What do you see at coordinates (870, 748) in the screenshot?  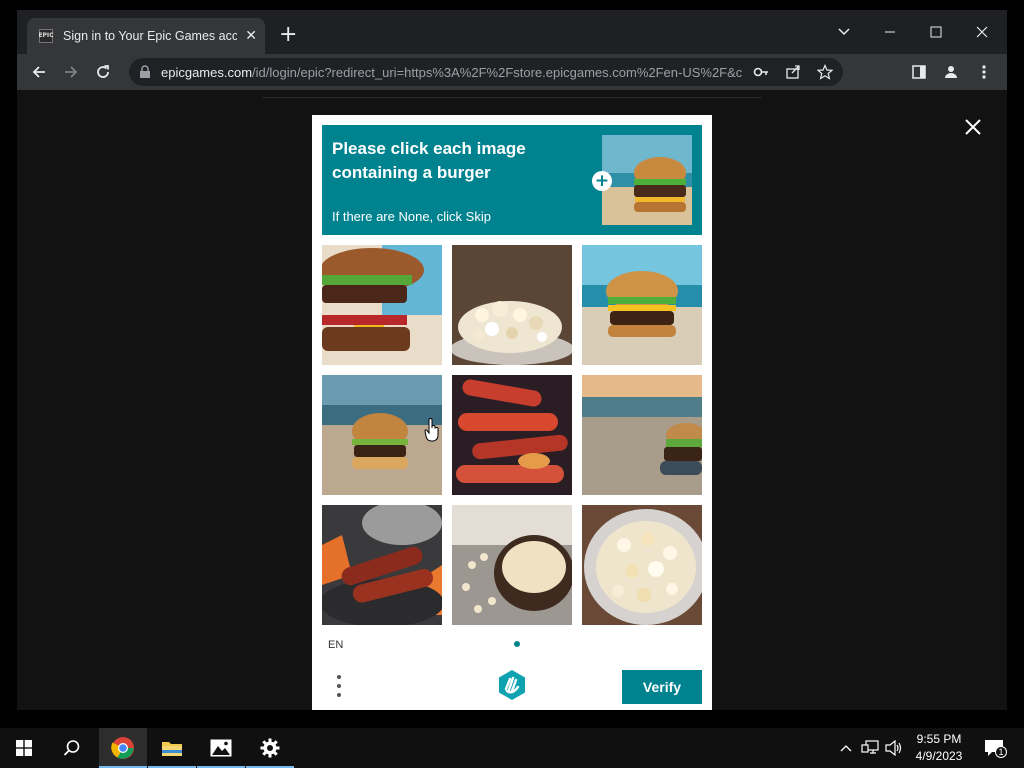 I see `network-icon` at bounding box center [870, 748].